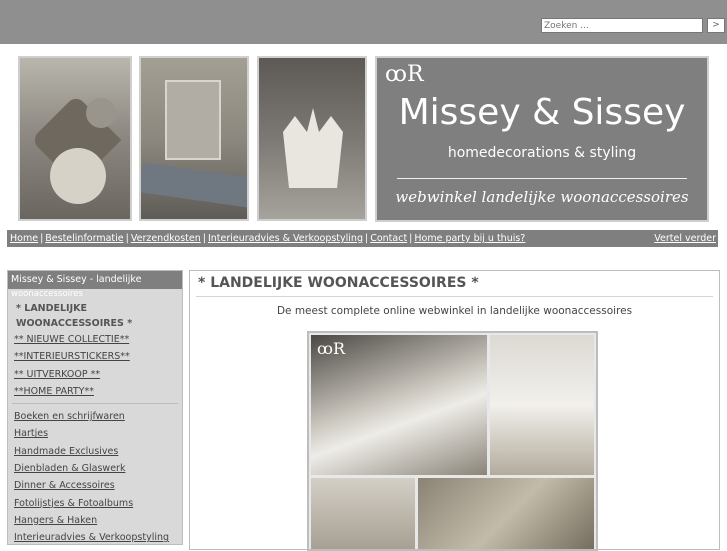 Image resolution: width=727 pixels, height=551 pixels. Describe the element at coordinates (363, 513) in the screenshot. I see `collage-tile-cabinet` at that location.